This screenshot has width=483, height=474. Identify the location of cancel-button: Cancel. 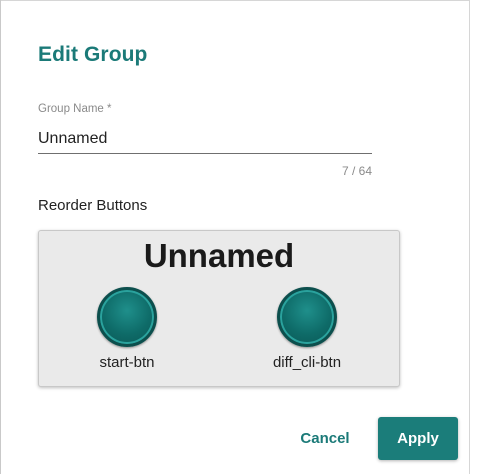
(325, 439).